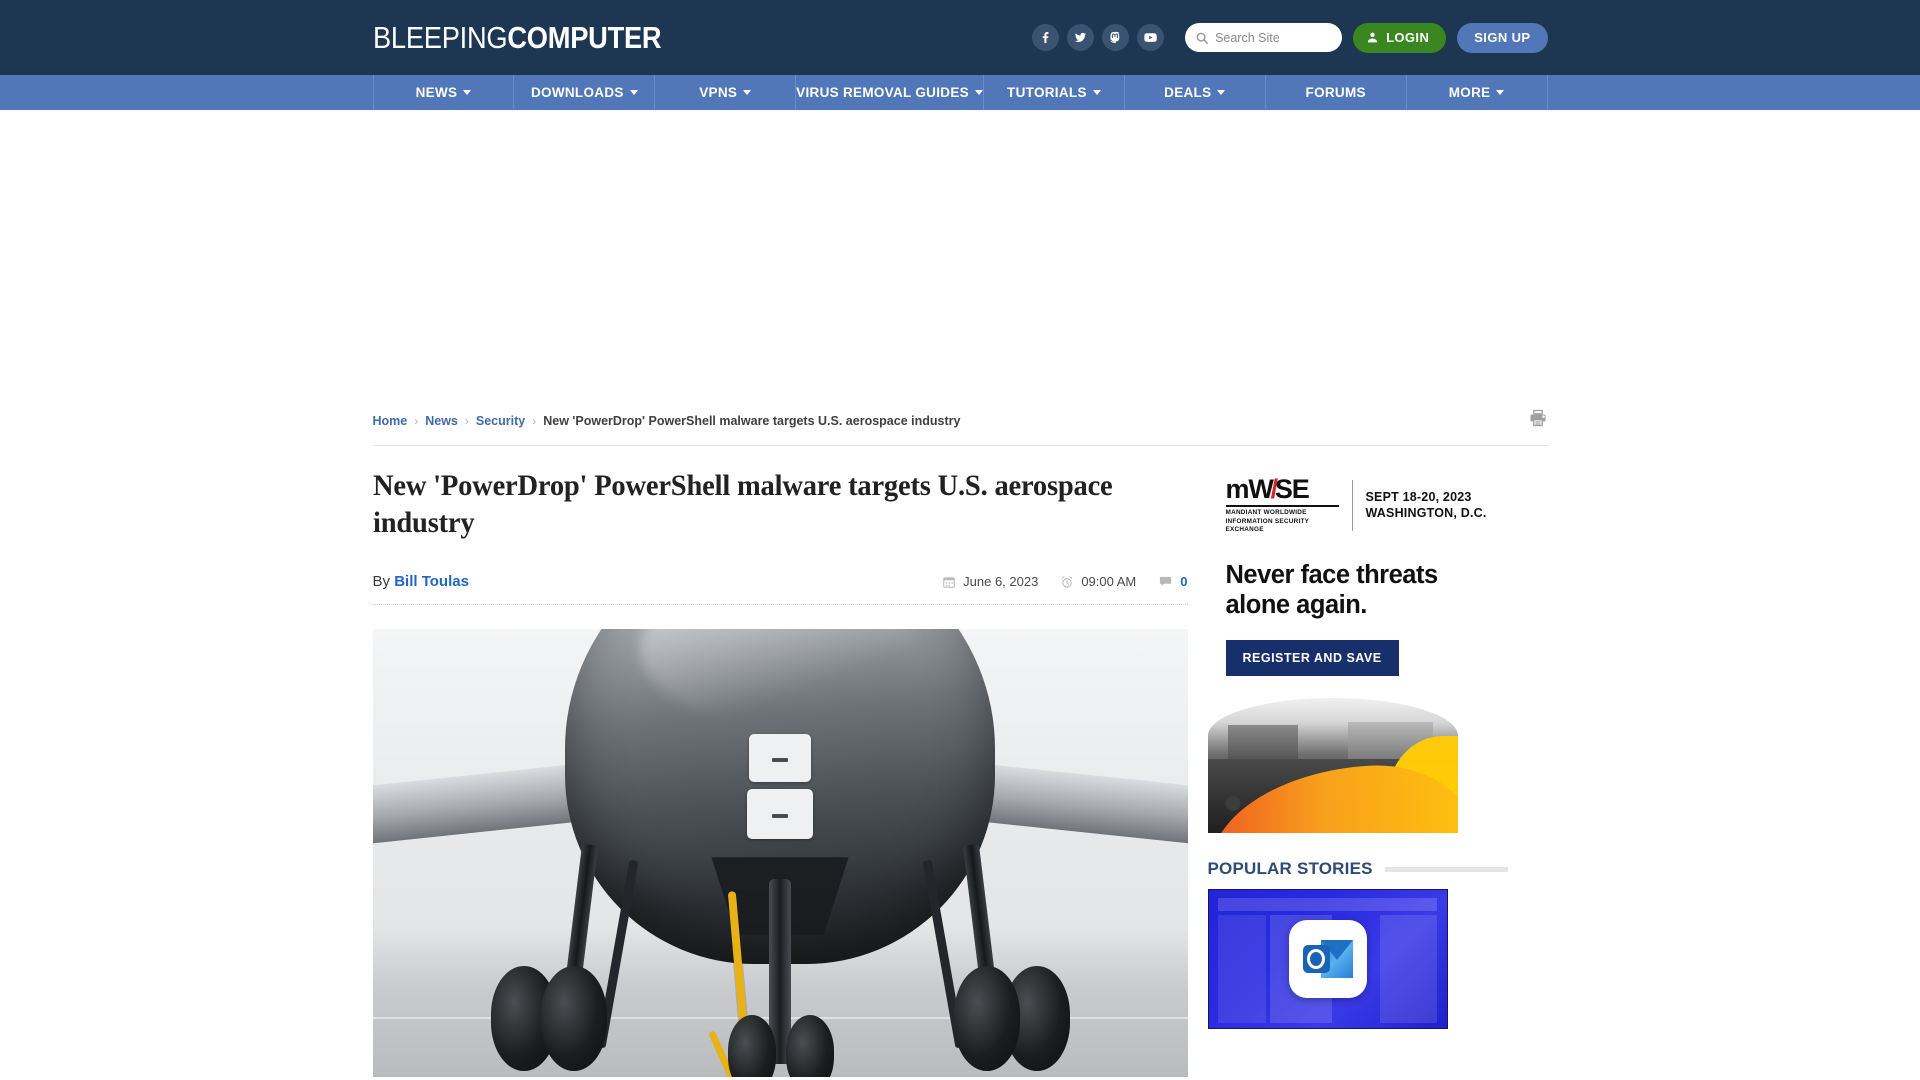  Describe the element at coordinates (949, 582) in the screenshot. I see `calendar-icon` at that location.